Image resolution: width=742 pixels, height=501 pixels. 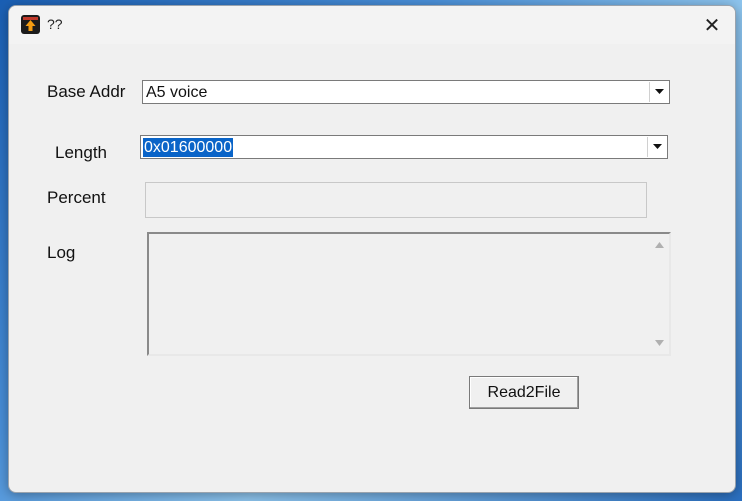 I want to click on base-addr-dropdown-button, so click(x=658, y=92).